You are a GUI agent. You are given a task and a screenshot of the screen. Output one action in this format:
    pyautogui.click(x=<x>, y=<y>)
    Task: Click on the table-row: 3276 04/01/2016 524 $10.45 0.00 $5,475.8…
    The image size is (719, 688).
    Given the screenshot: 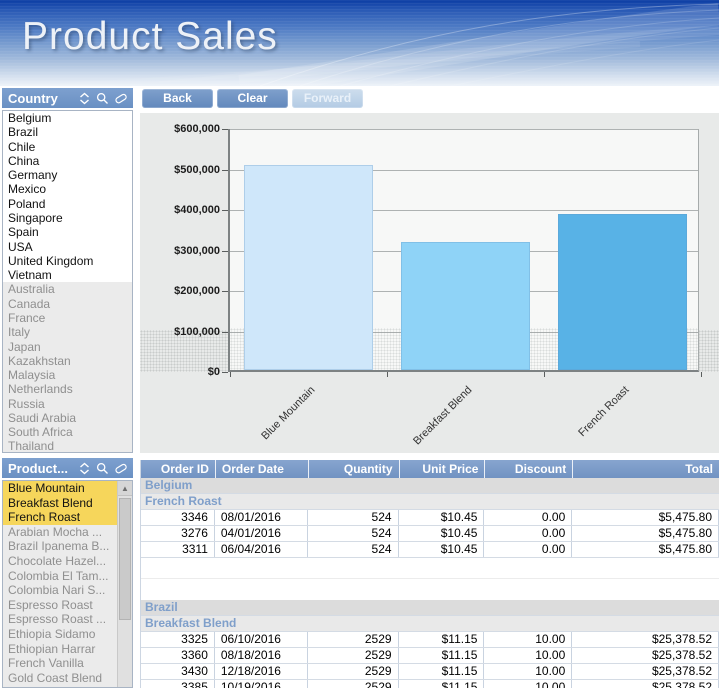 What is the action you would take?
    pyautogui.click(x=430, y=534)
    